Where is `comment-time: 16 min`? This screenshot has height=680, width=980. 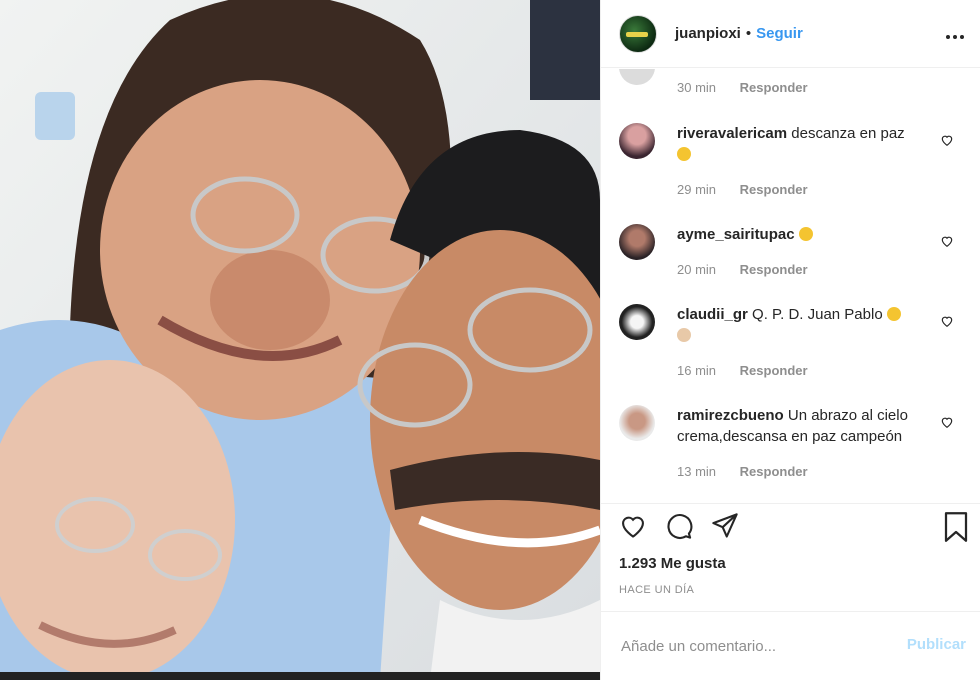 comment-time: 16 min is located at coordinates (697, 370).